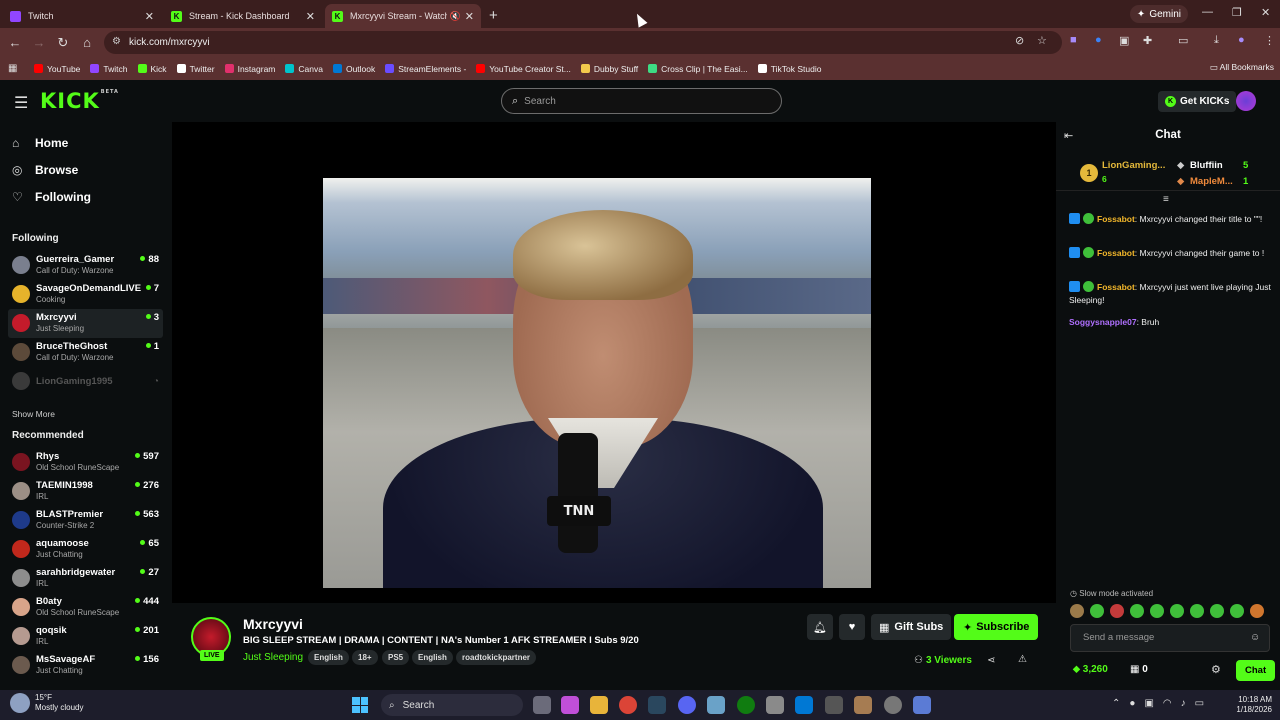 The width and height of the screenshot is (1280, 720). I want to click on gifts-balance: ▦ 0, so click(1139, 669).